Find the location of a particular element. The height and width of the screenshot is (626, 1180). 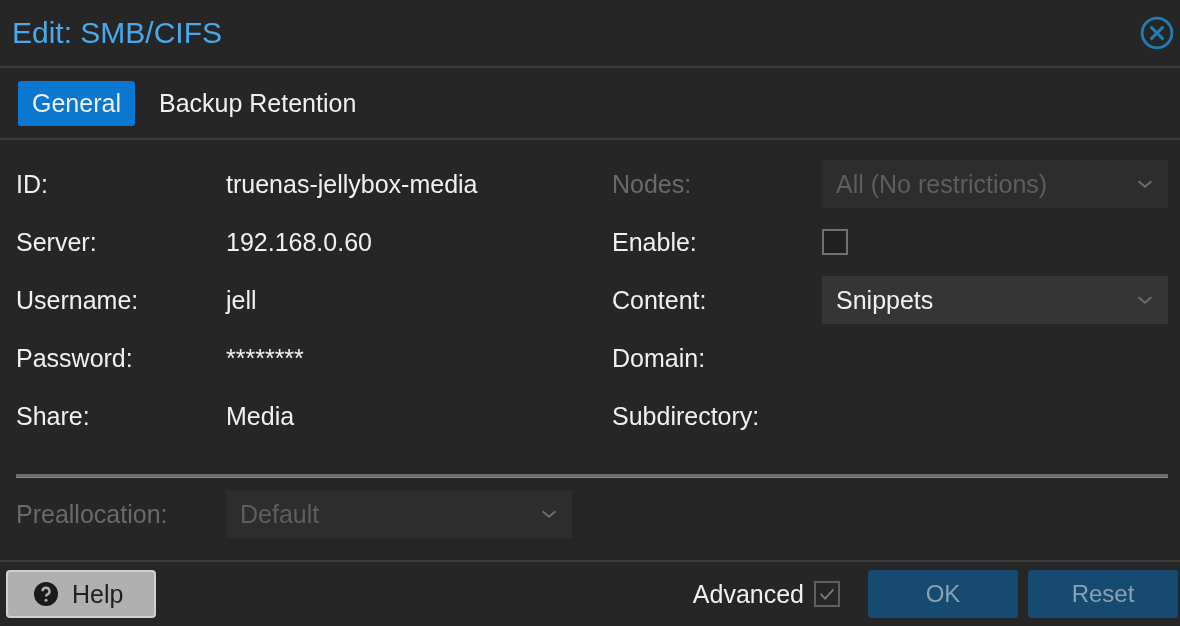

field-label: Password: is located at coordinates (75, 358).